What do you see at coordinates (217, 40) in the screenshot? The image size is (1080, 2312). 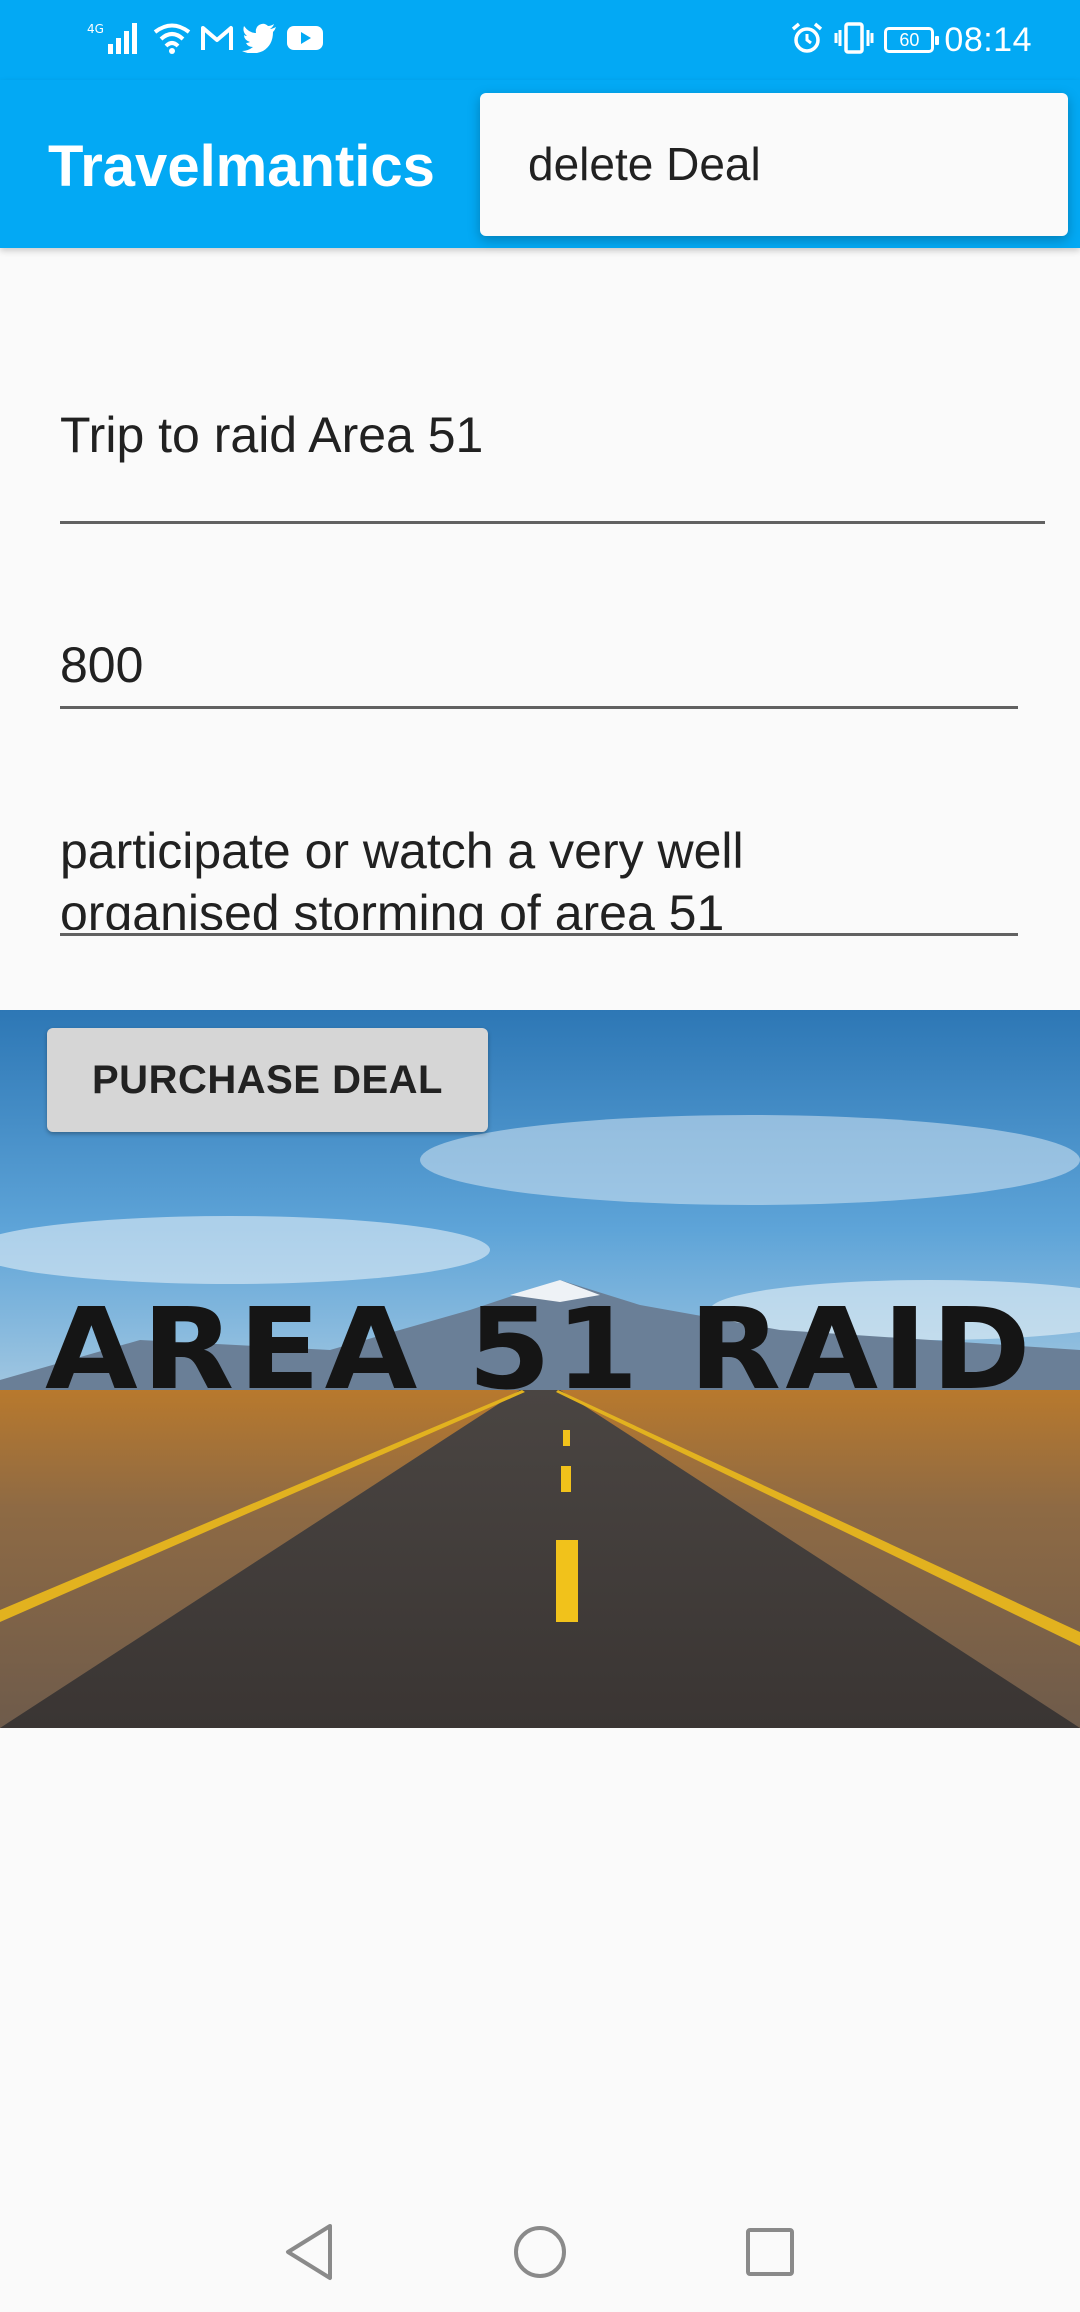 I see `gmail-icon` at bounding box center [217, 40].